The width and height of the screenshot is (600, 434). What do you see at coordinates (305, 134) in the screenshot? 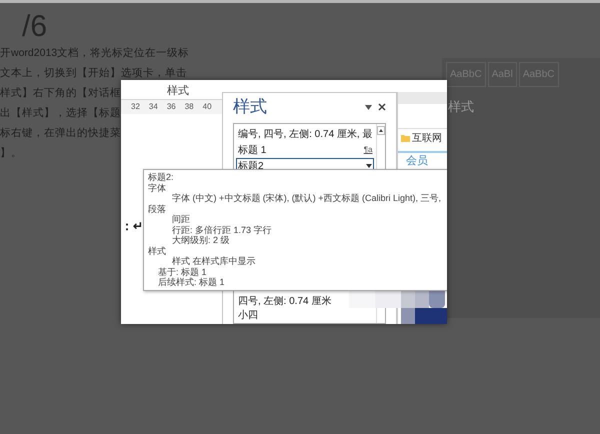
I see `style-item: 编号, 四号, 左侧: 0.74 厘米, 最` at bounding box center [305, 134].